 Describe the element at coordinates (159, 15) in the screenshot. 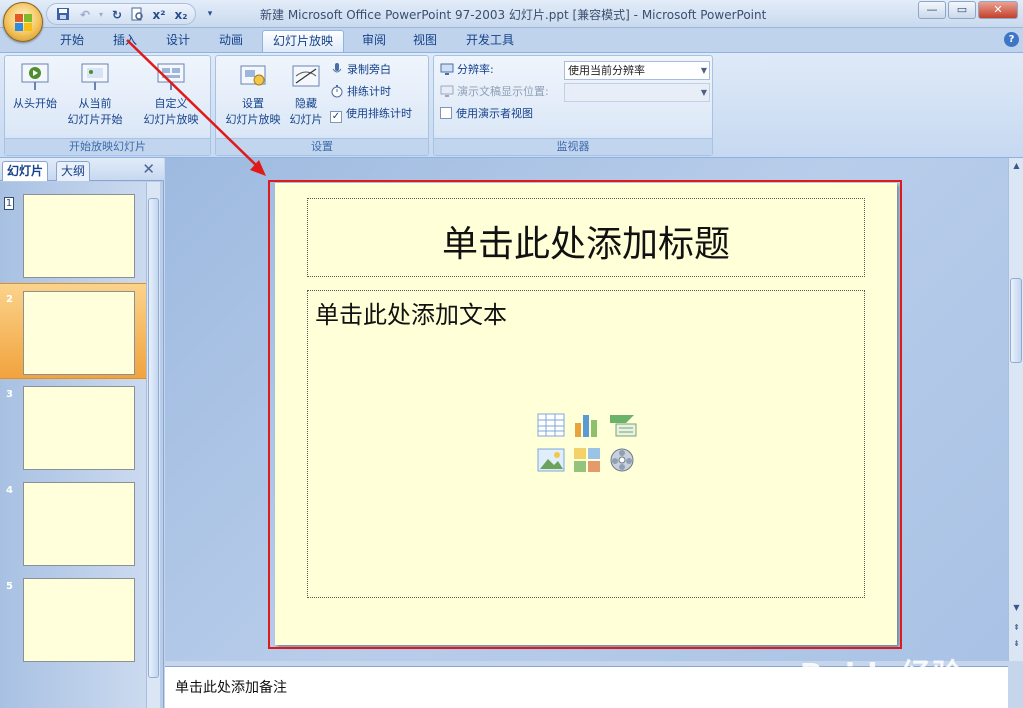

I see `superscript-button: x²` at that location.